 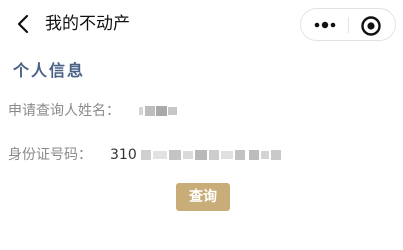 What do you see at coordinates (203, 197) in the screenshot?
I see `query-button: 查询` at bounding box center [203, 197].